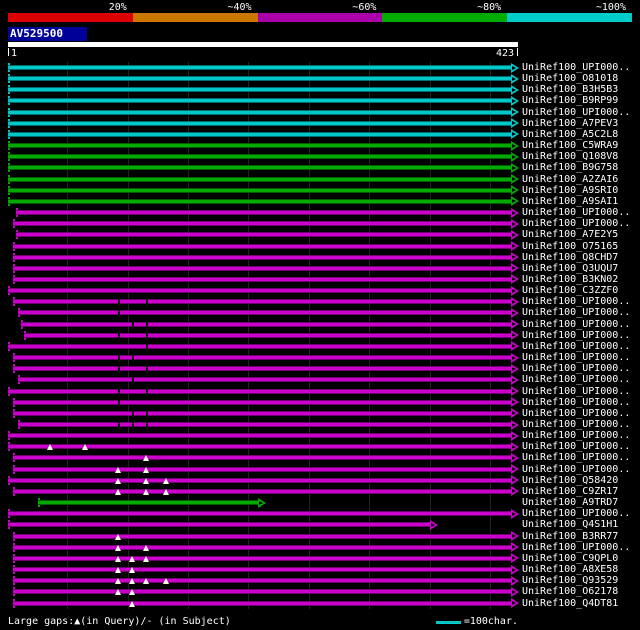 Image resolution: width=640 pixels, height=630 pixels. I want to click on hit-accession-label: UniRef100_B3RR77, so click(570, 536).